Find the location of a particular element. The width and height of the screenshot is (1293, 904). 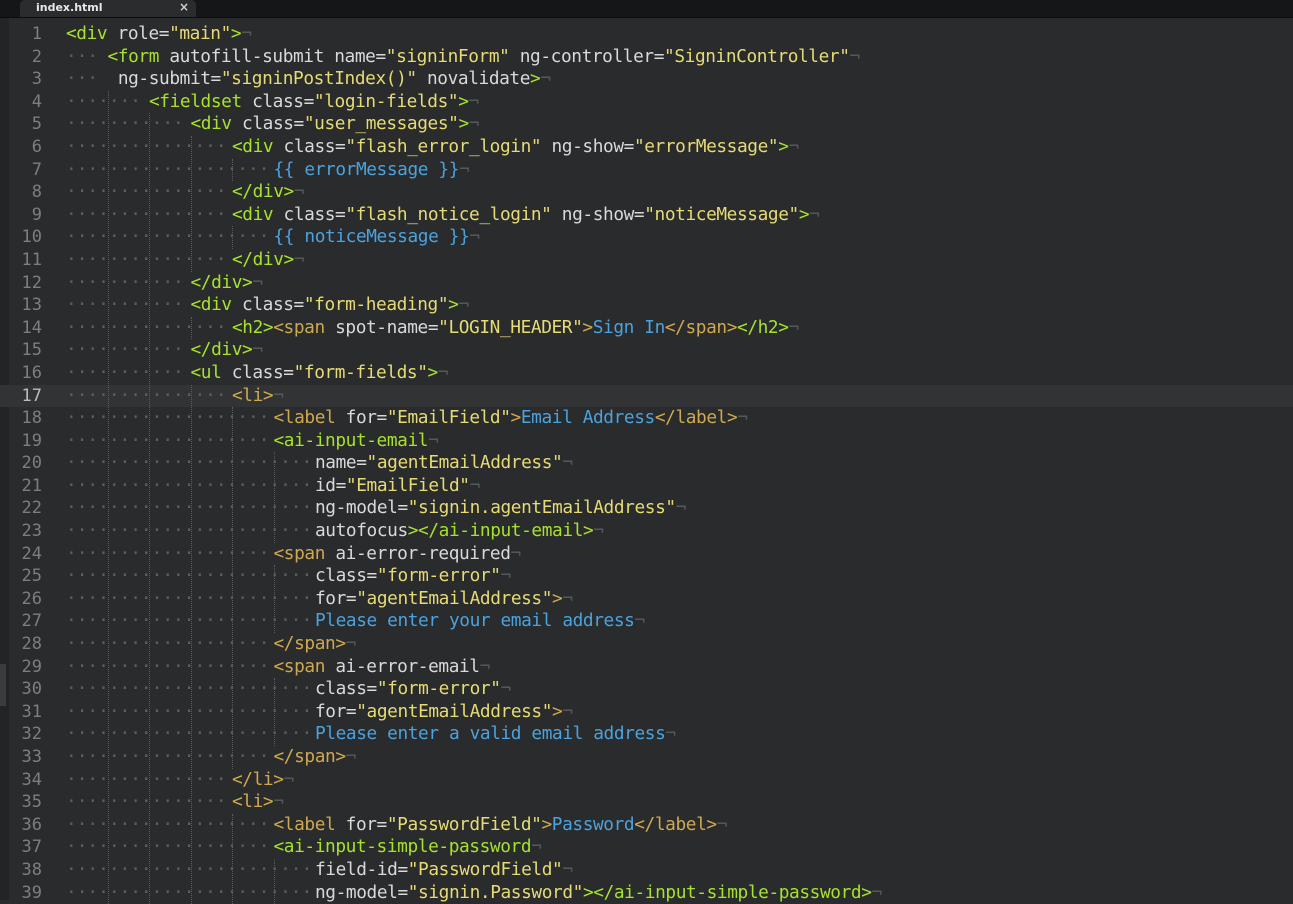

code-line: 33 ··················· </span>¬ is located at coordinates (646, 757).